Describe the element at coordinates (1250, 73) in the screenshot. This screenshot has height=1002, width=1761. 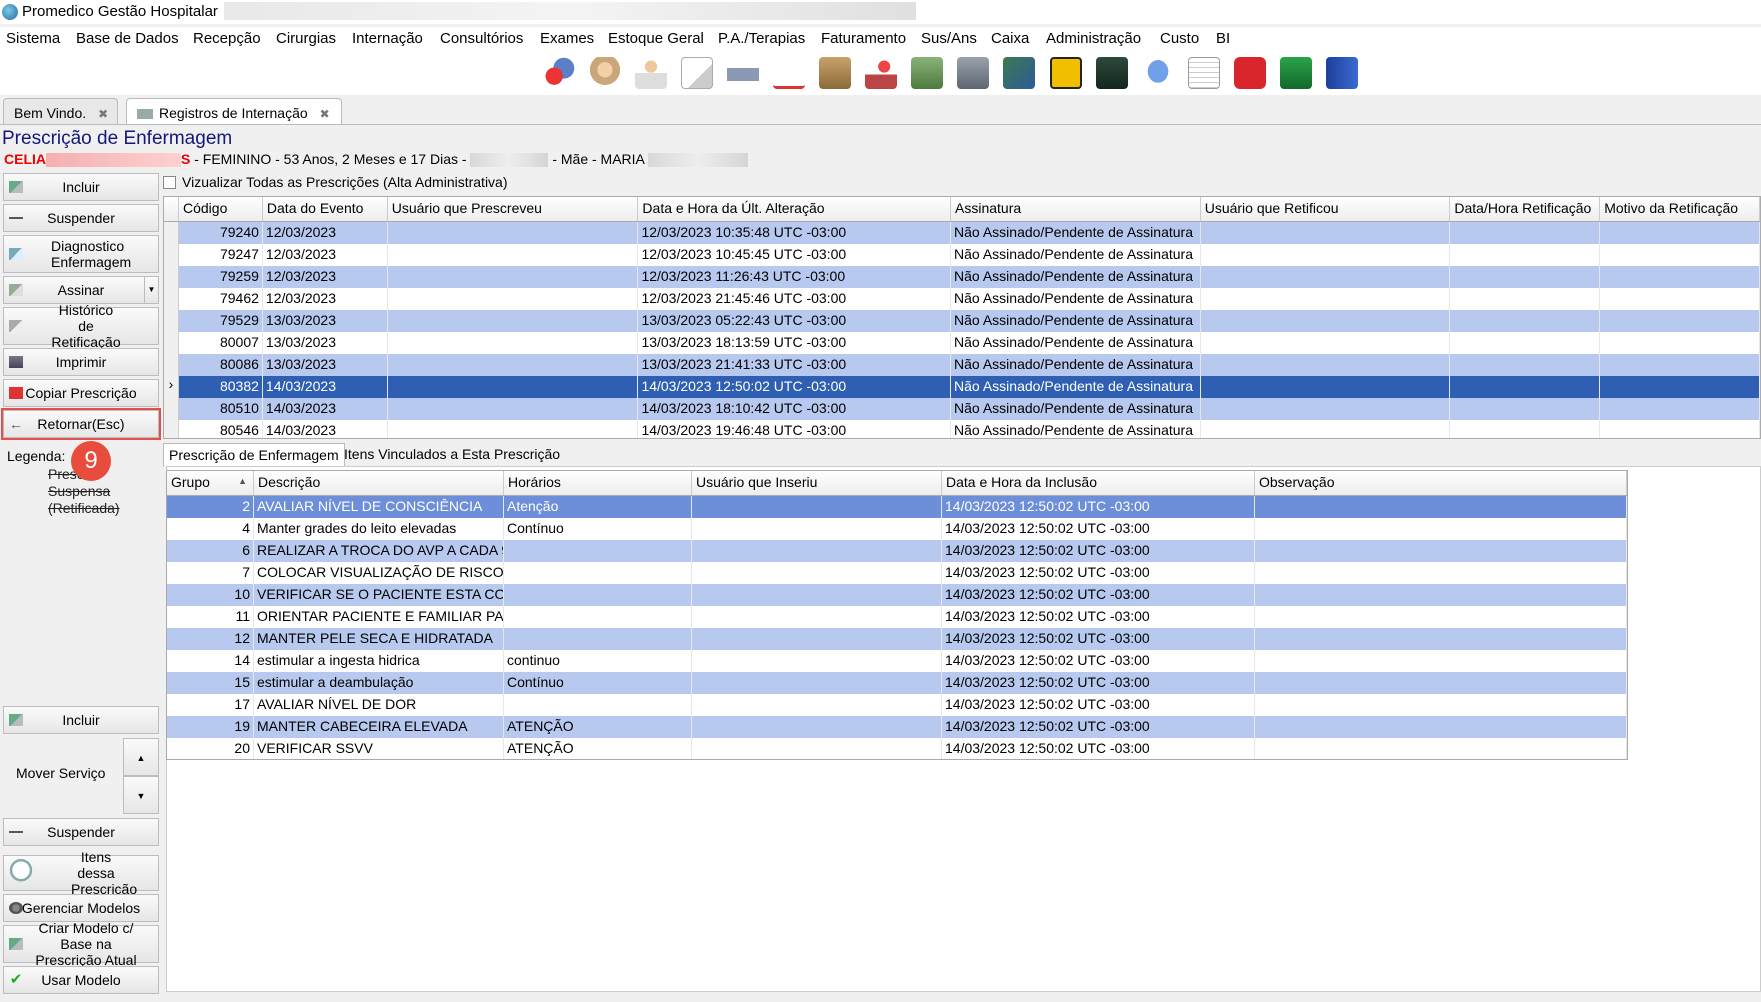
I see `power-icon` at that location.